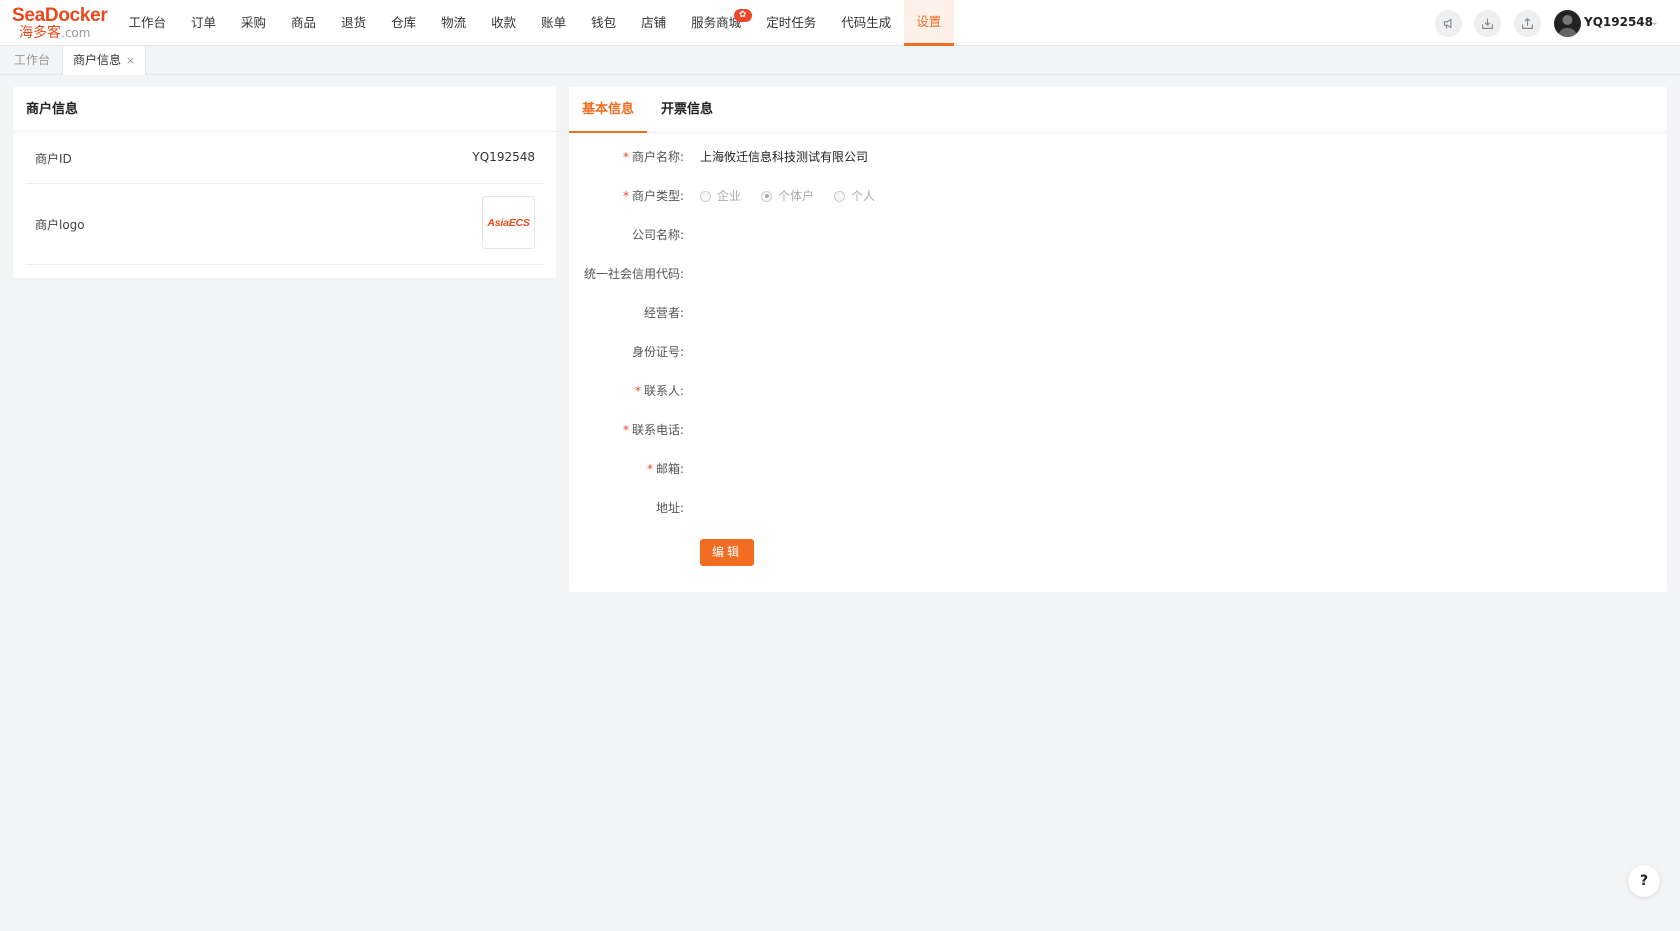 This screenshot has width=1680, height=931. What do you see at coordinates (454, 23) in the screenshot?
I see `nav-item-logistics: 物流` at bounding box center [454, 23].